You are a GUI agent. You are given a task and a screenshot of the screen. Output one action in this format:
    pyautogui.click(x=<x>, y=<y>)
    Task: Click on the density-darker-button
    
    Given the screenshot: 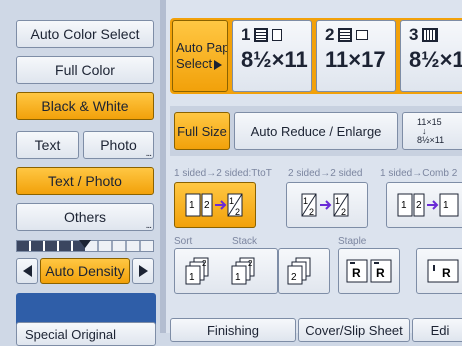 What is the action you would take?
    pyautogui.click(x=143, y=271)
    